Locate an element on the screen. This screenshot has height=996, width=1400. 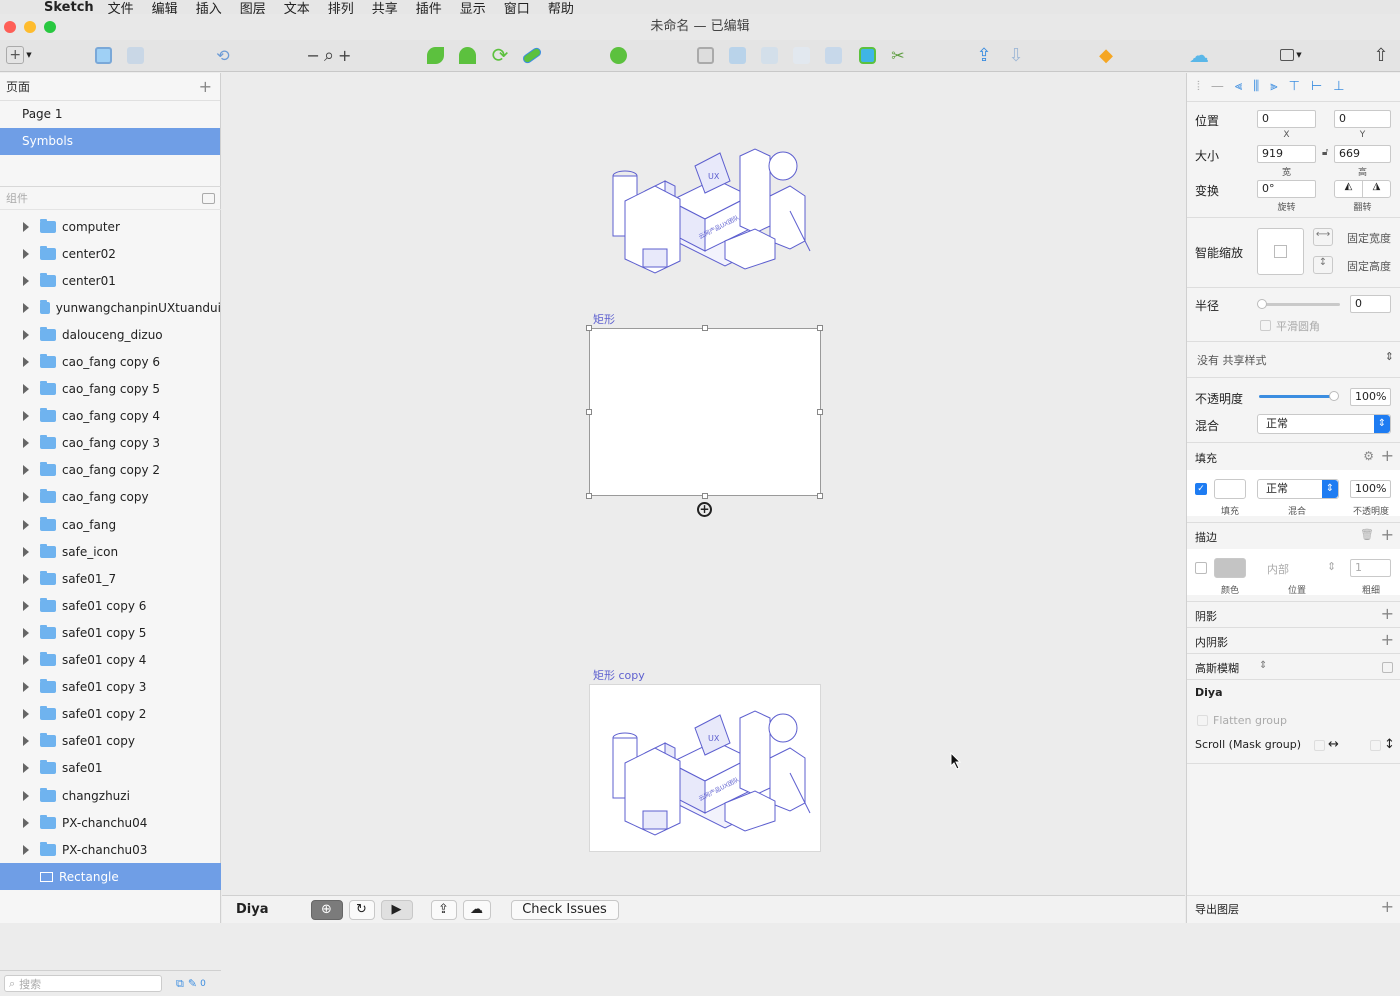
scroll-horizontal-checkbox is located at coordinates (1319, 745).